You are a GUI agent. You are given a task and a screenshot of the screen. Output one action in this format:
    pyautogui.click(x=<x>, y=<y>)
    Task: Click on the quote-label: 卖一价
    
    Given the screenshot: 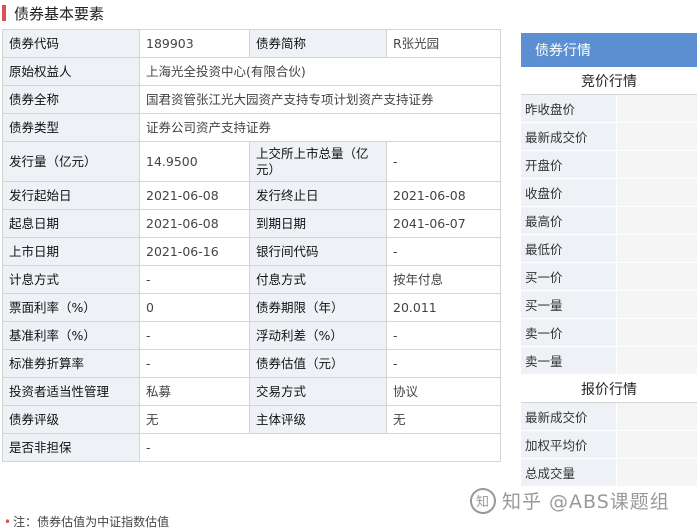 What is the action you would take?
    pyautogui.click(x=568, y=332)
    